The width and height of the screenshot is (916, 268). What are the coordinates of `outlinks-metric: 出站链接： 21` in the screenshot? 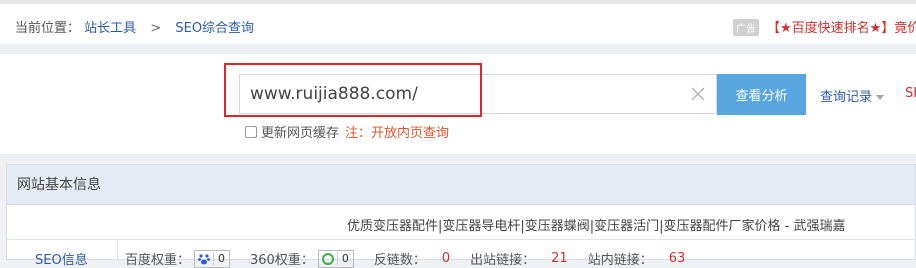 It's located at (519, 258).